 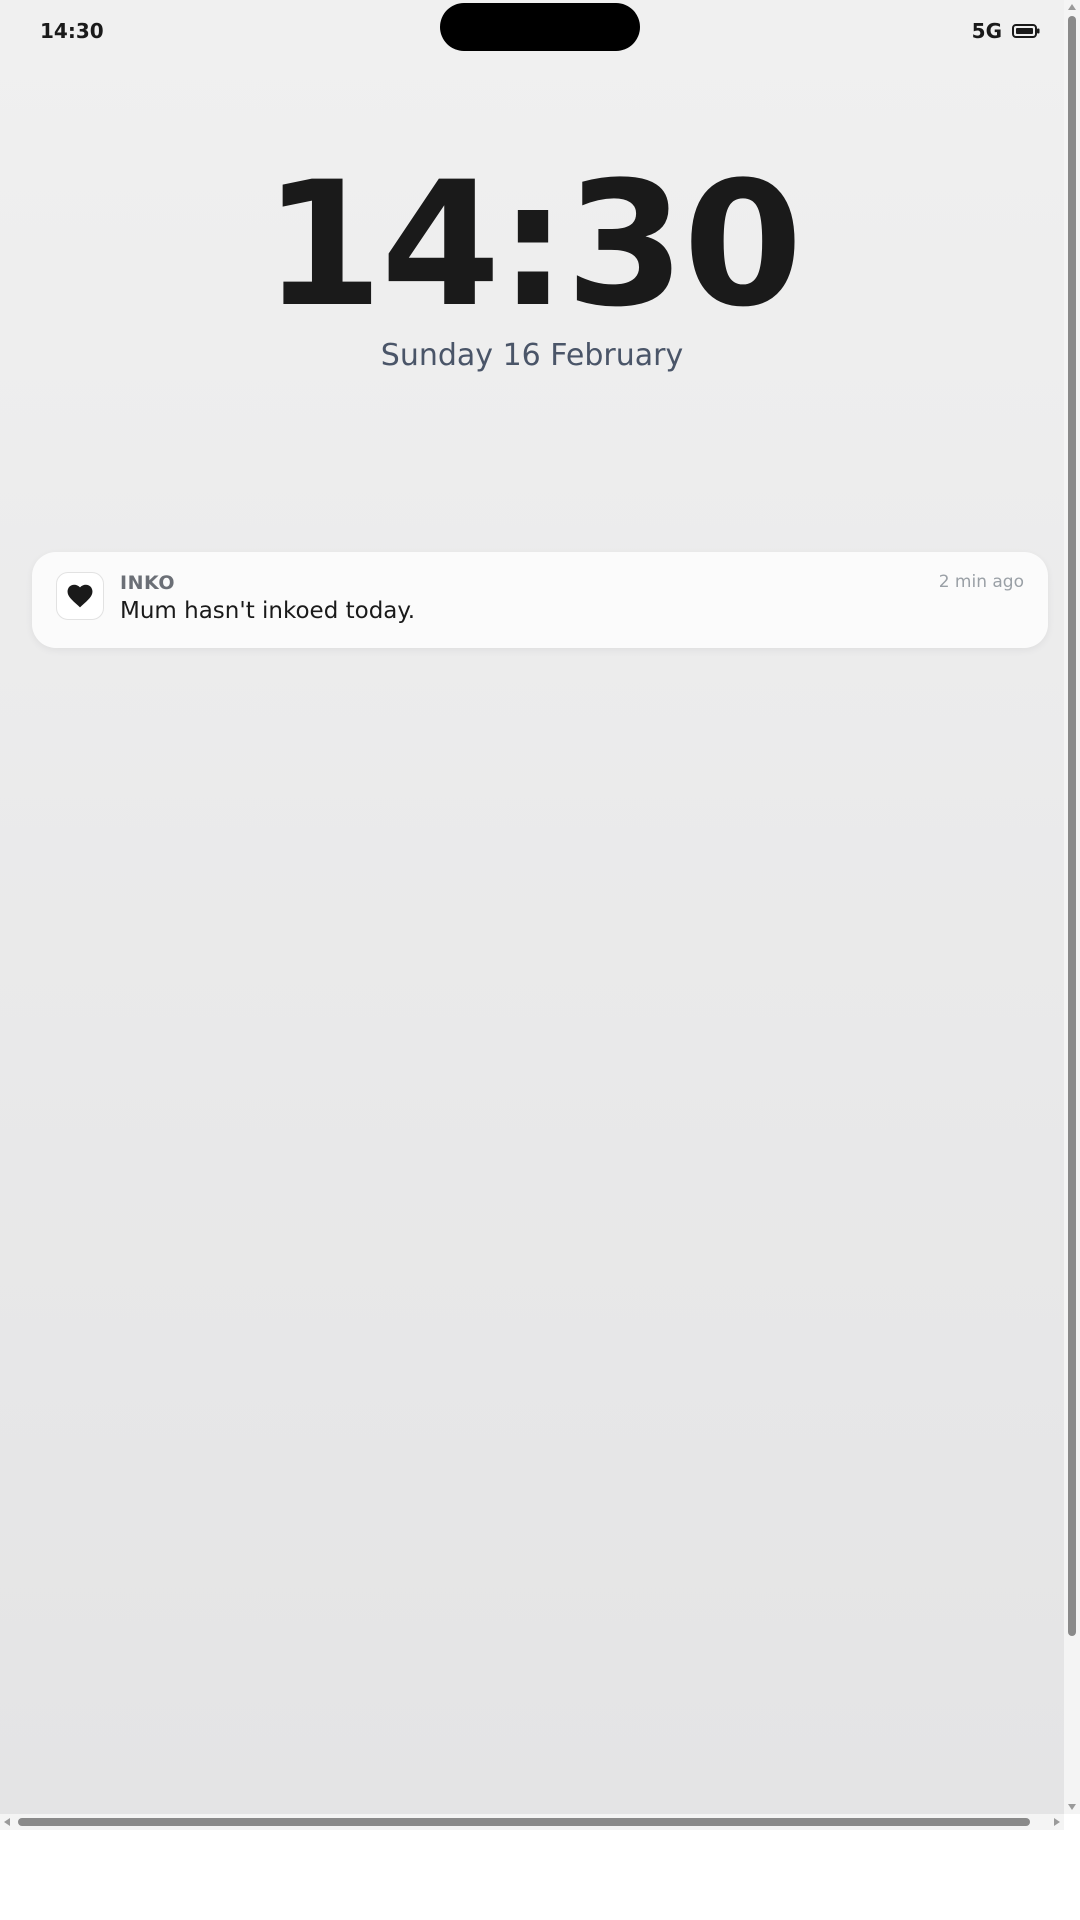 I want to click on vertical-scrollbar, so click(x=1072, y=907).